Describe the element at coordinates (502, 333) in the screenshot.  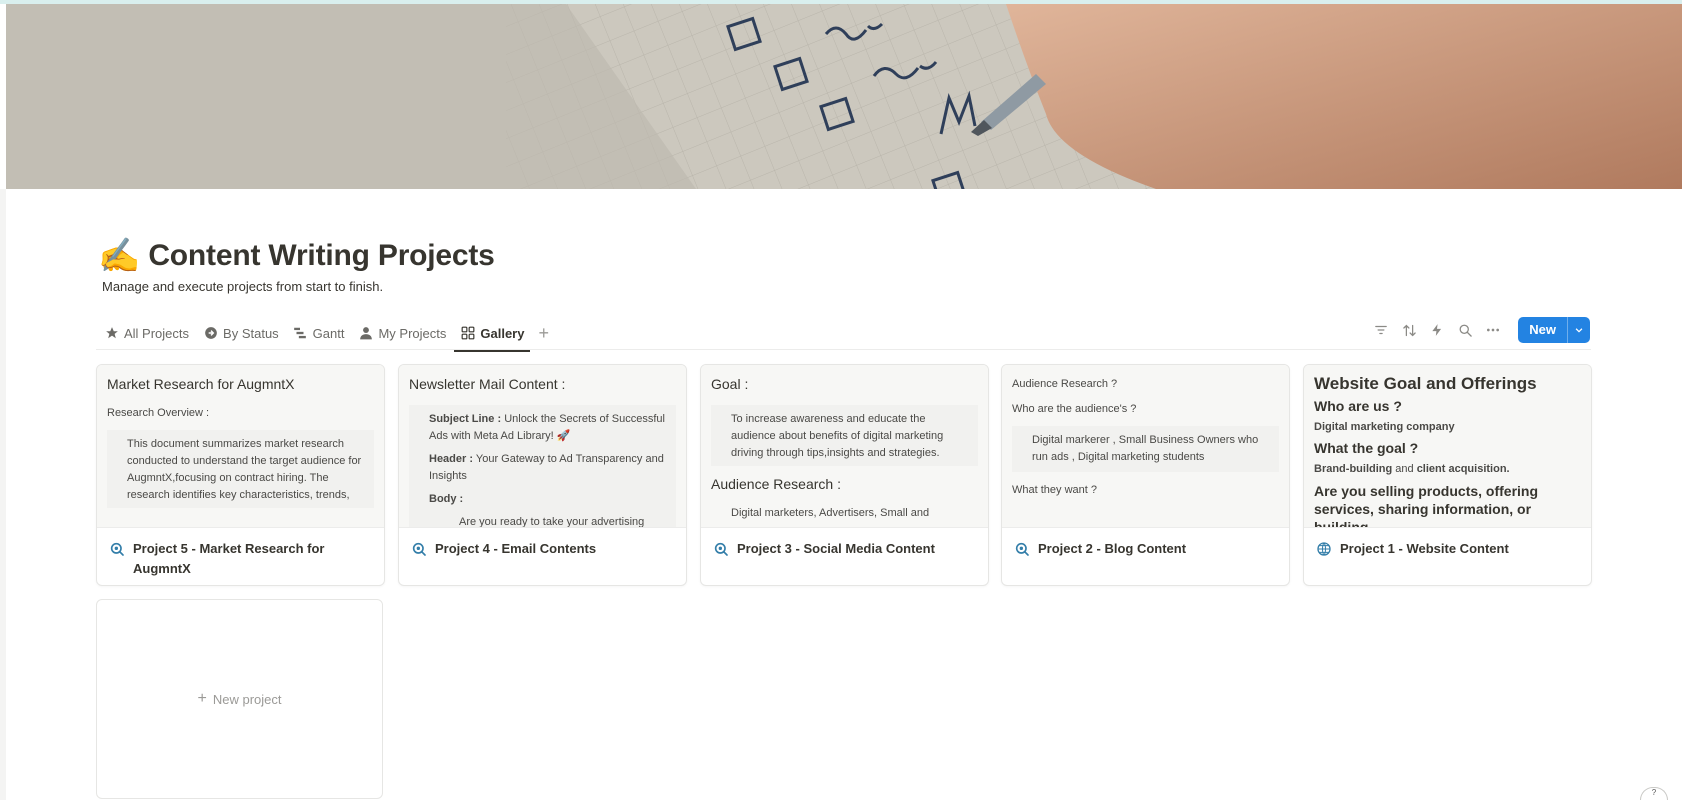
I see `tab-label: Gallery` at that location.